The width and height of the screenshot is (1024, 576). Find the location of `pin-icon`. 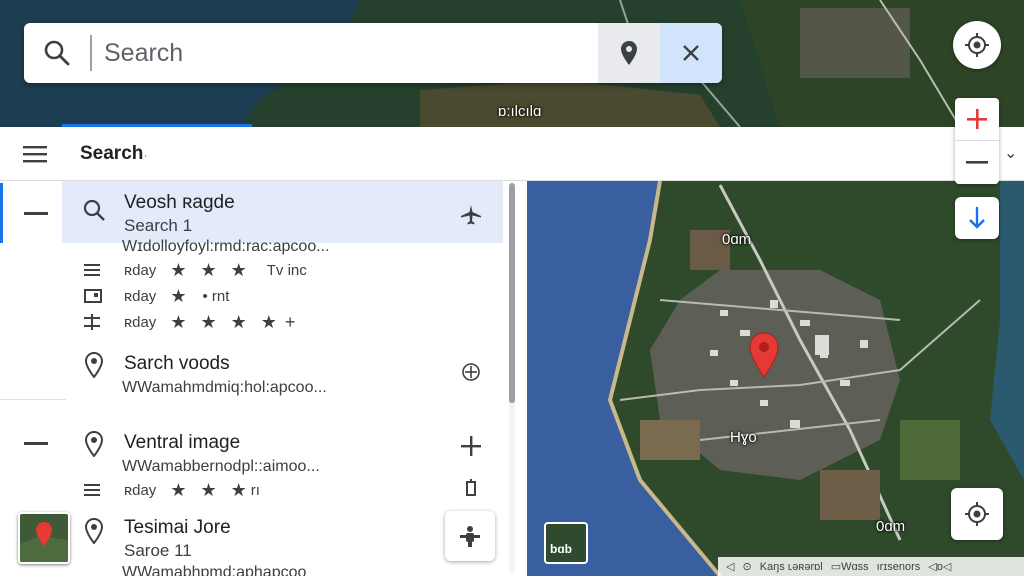

pin-icon is located at coordinates (629, 53).